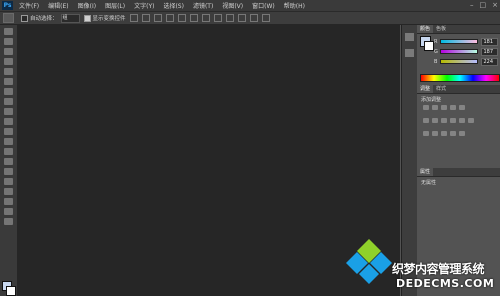  What do you see at coordinates (462, 120) in the screenshot?
I see `channel-mixer-icon` at bounding box center [462, 120].